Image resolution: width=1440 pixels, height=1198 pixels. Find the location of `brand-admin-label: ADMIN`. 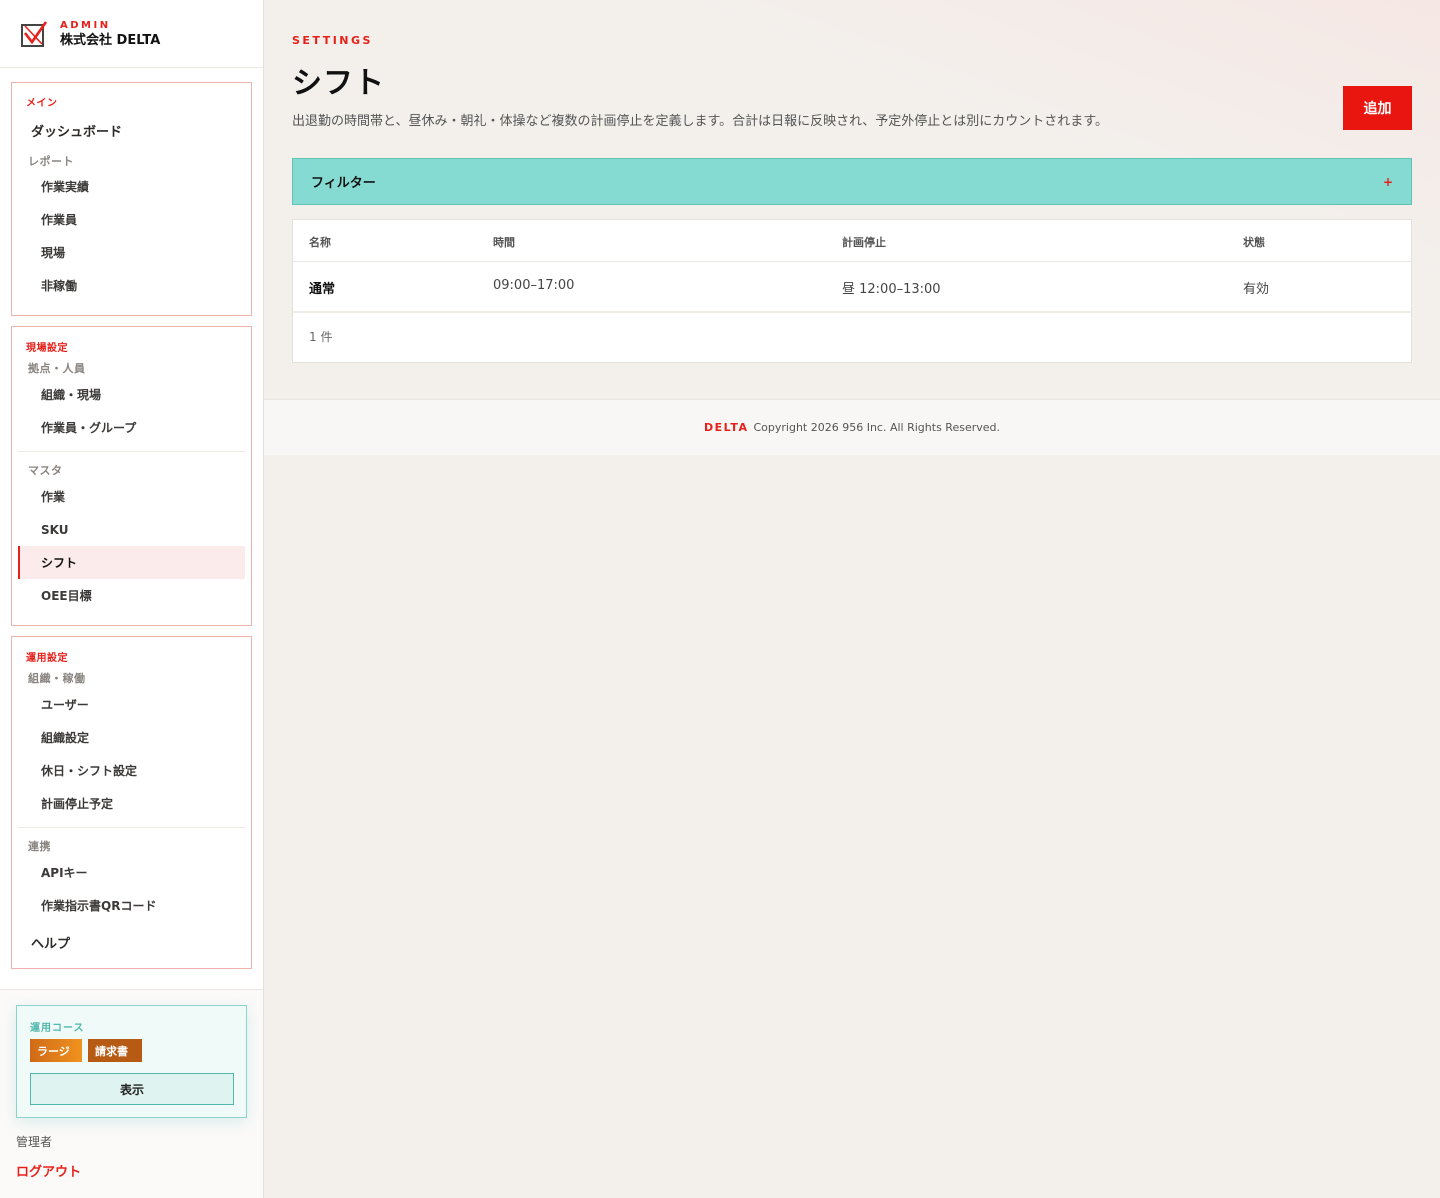

brand-admin-label: ADMIN is located at coordinates (85, 25).